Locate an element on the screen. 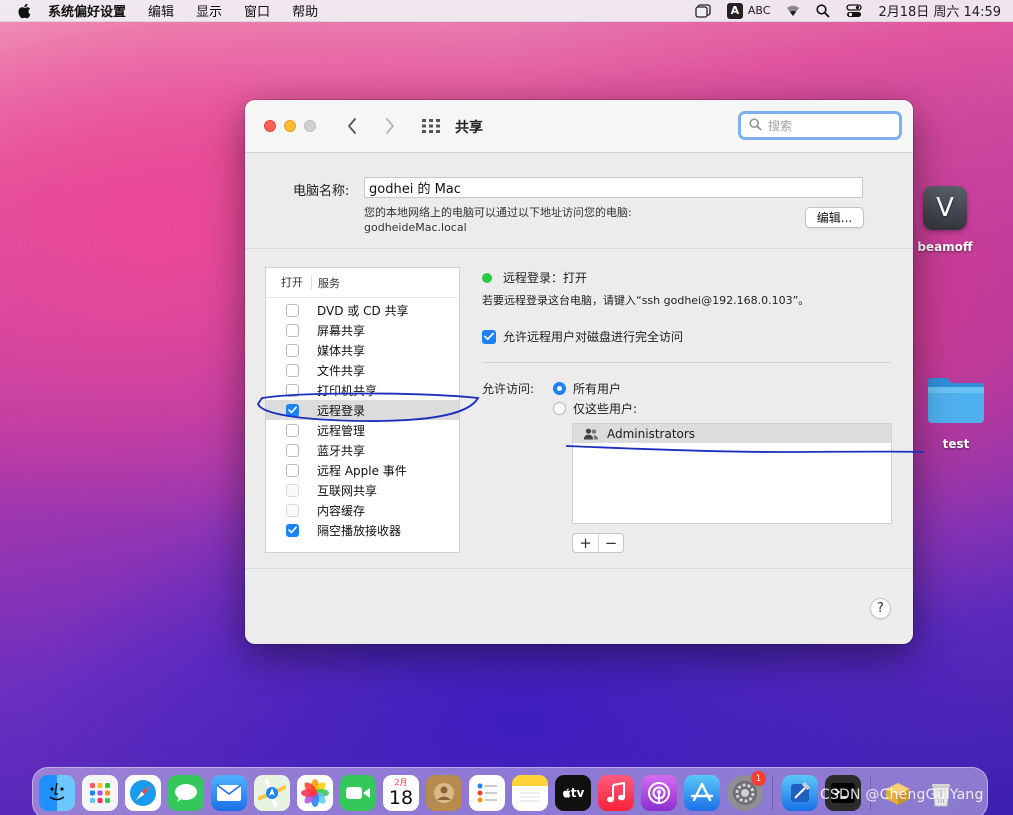 The image size is (1013, 815). radio-only-users-button is located at coordinates (559, 408).